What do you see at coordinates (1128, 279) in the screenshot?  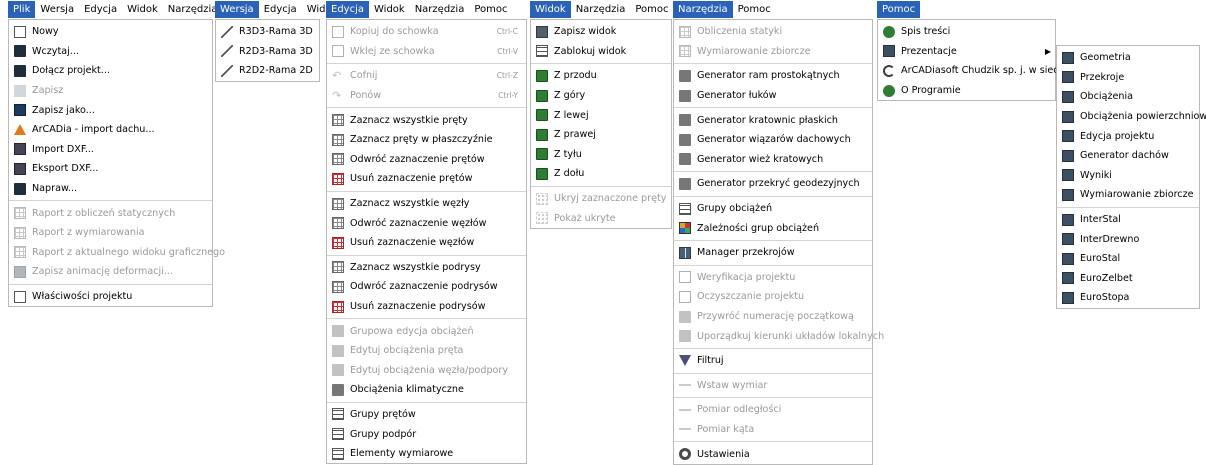 I see `menu-item-eurozelbet: EuroZelbet` at bounding box center [1128, 279].